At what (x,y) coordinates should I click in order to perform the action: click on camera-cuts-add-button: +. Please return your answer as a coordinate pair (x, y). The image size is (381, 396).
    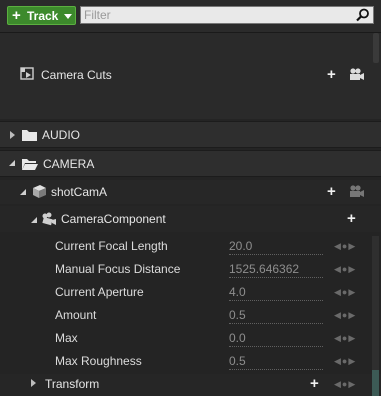
    Looking at the image, I should click on (331, 74).